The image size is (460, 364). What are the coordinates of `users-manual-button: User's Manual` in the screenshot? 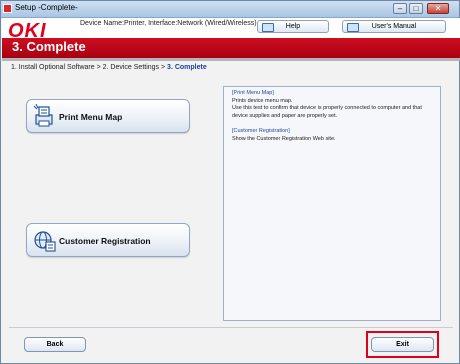 It's located at (394, 26).